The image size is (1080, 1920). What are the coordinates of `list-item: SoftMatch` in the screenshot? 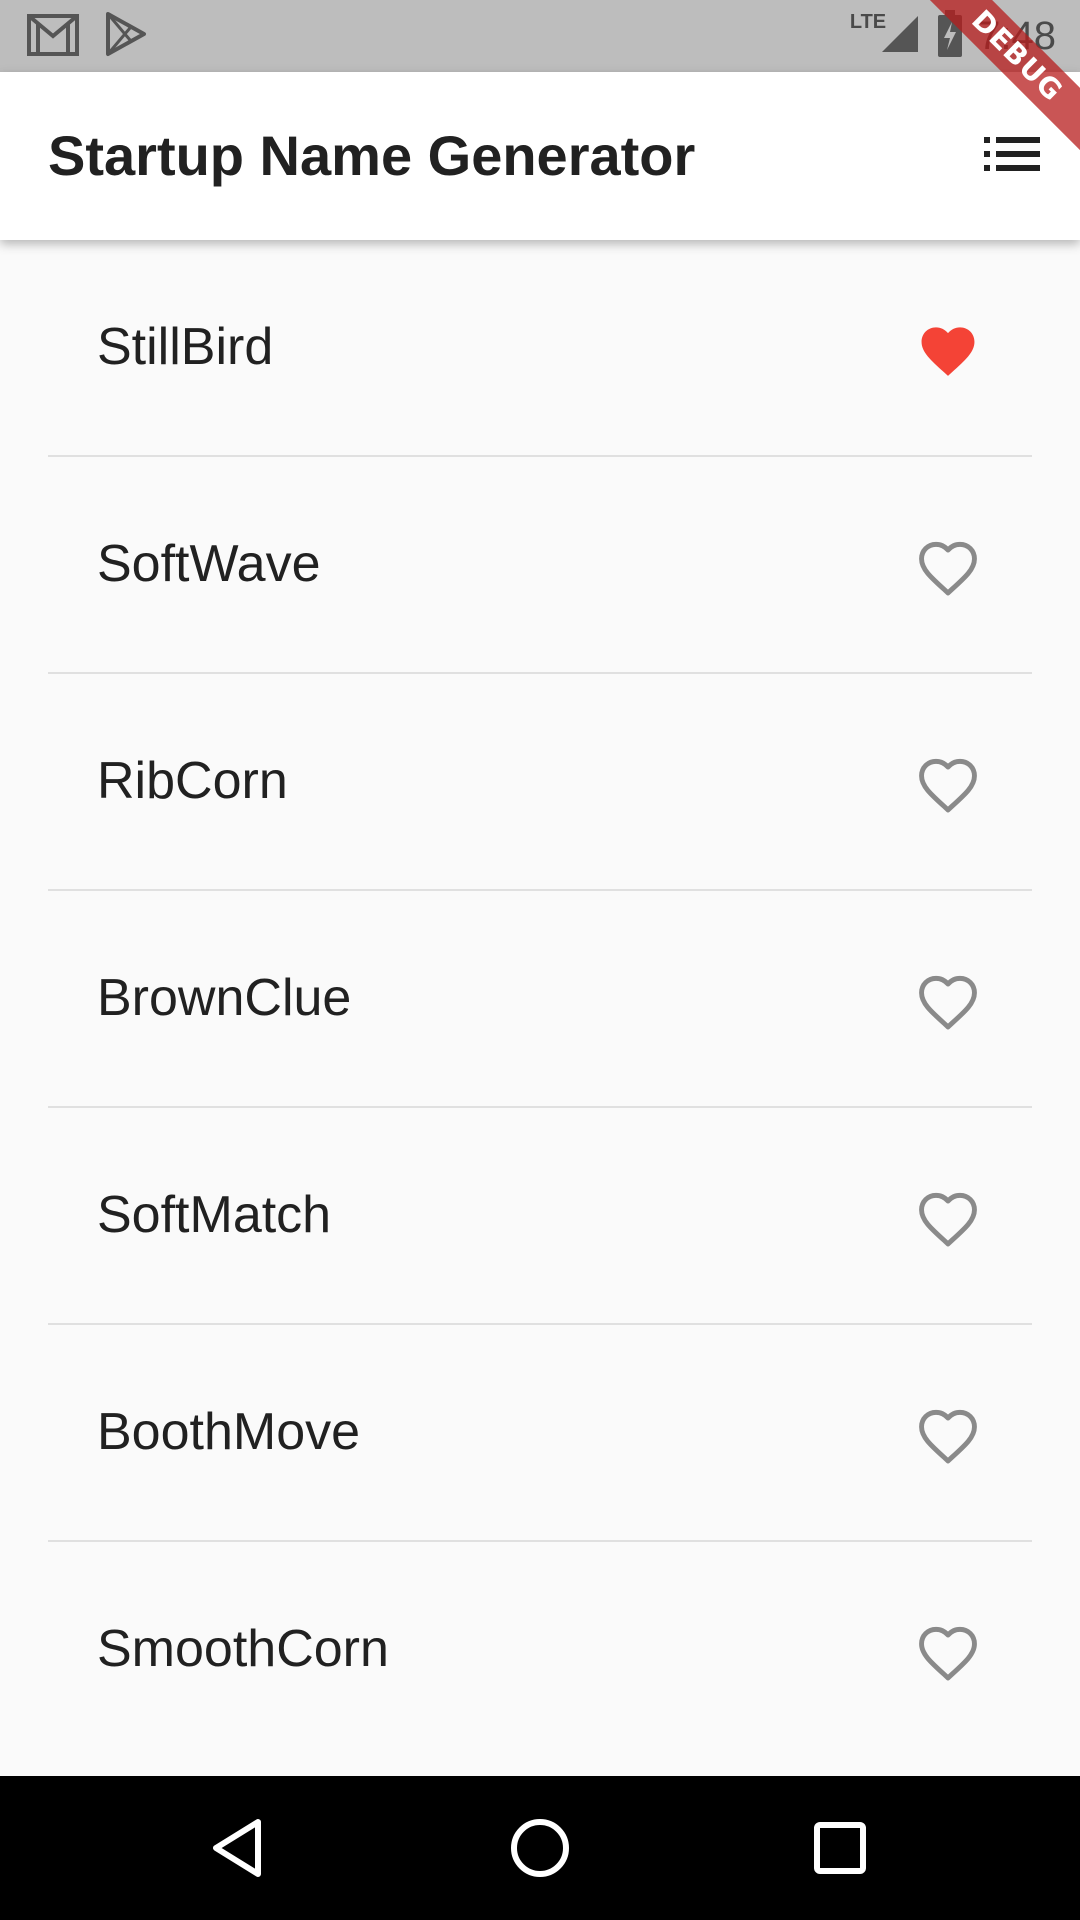 It's located at (540, 1215).